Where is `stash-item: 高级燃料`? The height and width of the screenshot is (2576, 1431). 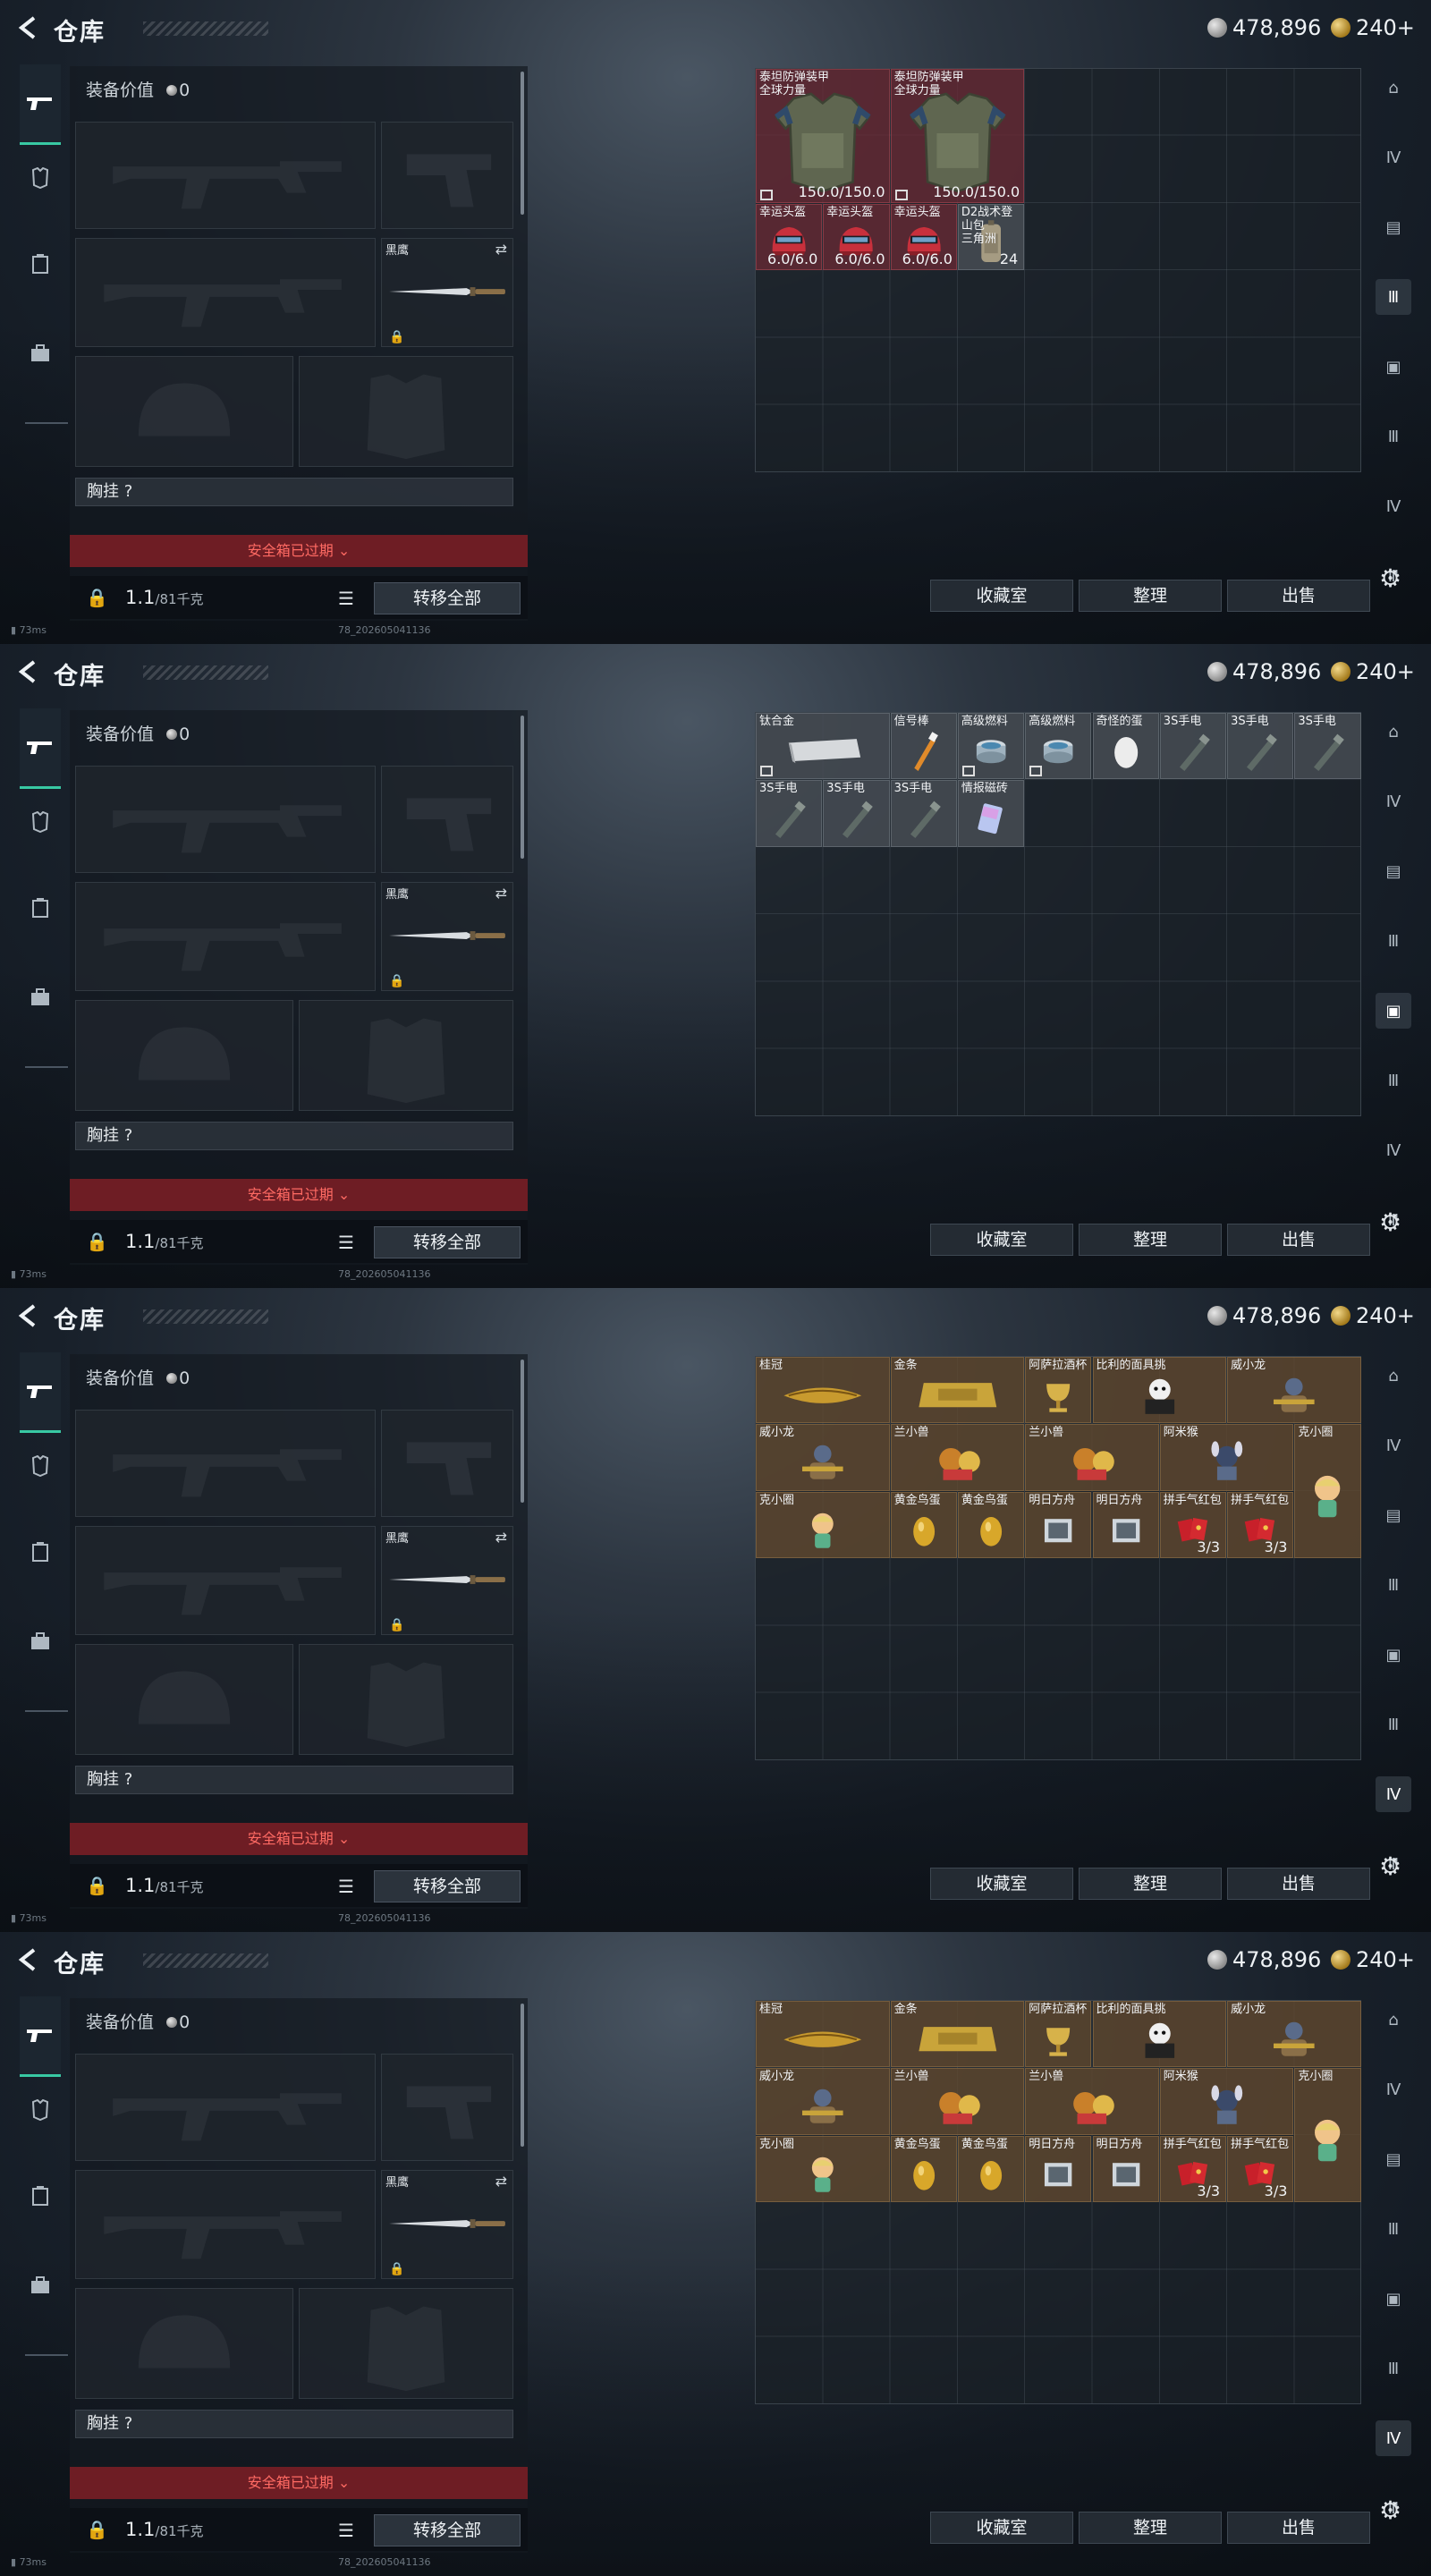
stash-item: 高级燃料 is located at coordinates (1059, 746).